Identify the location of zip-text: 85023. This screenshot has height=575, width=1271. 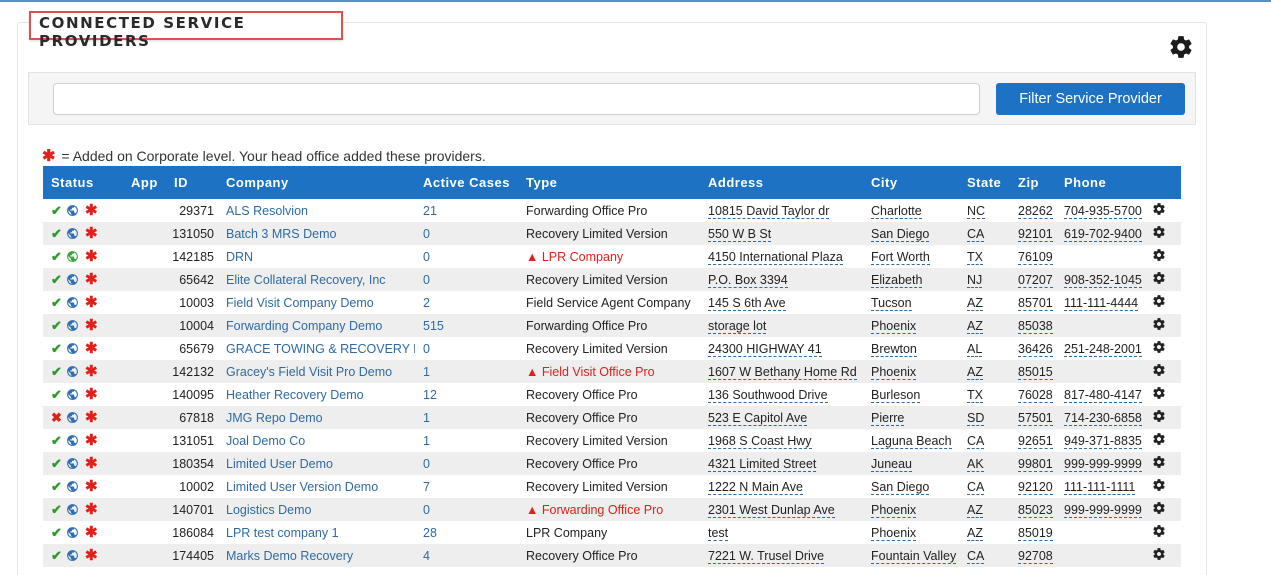
(1035, 510).